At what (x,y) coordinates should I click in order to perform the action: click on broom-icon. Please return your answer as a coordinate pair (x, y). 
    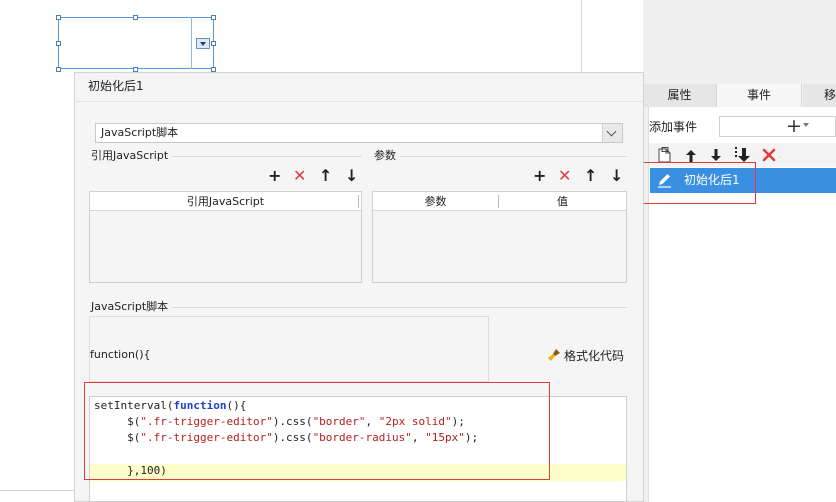
    Looking at the image, I should click on (554, 355).